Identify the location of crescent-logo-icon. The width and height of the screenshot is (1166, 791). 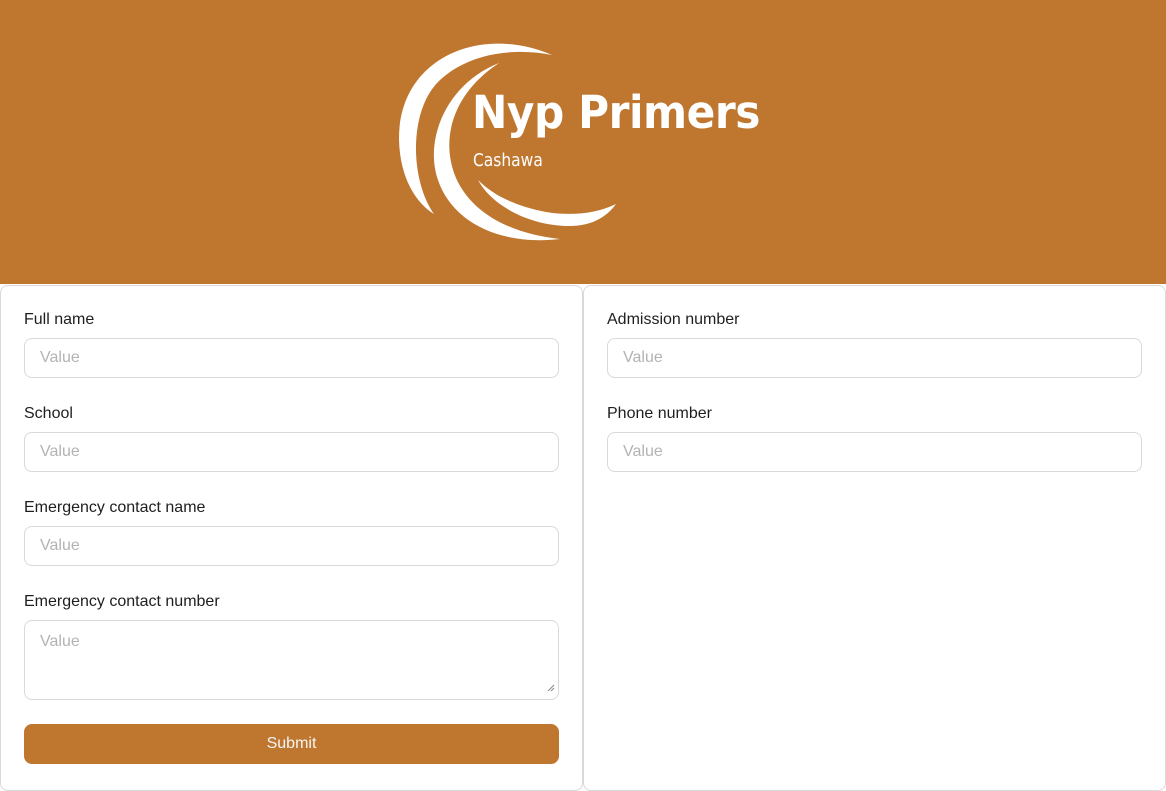
(507, 142).